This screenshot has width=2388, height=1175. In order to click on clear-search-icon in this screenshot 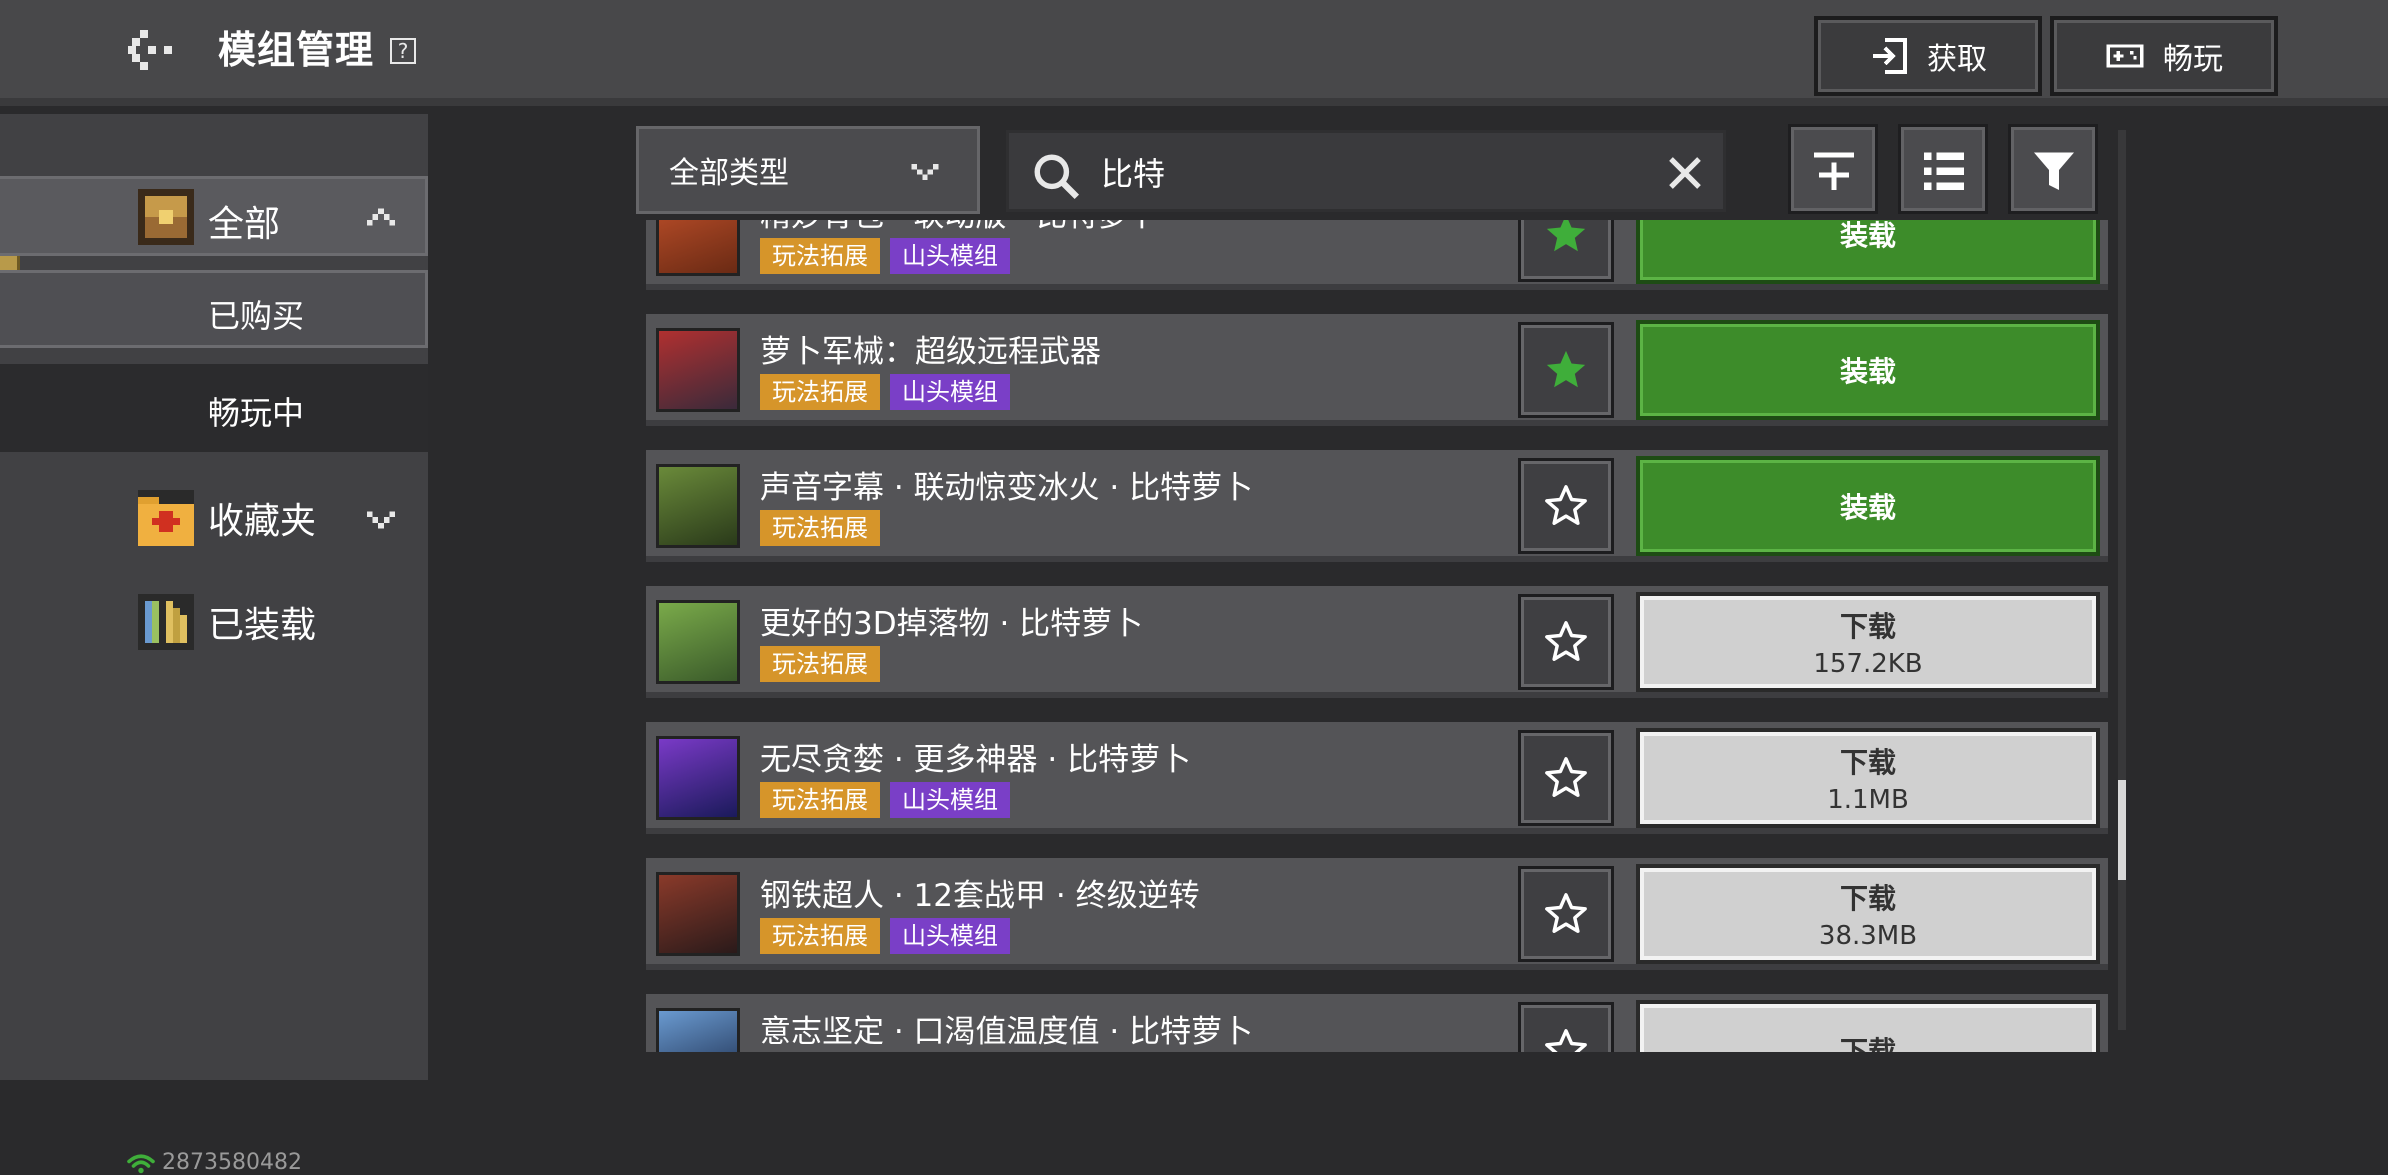, I will do `click(1685, 173)`.